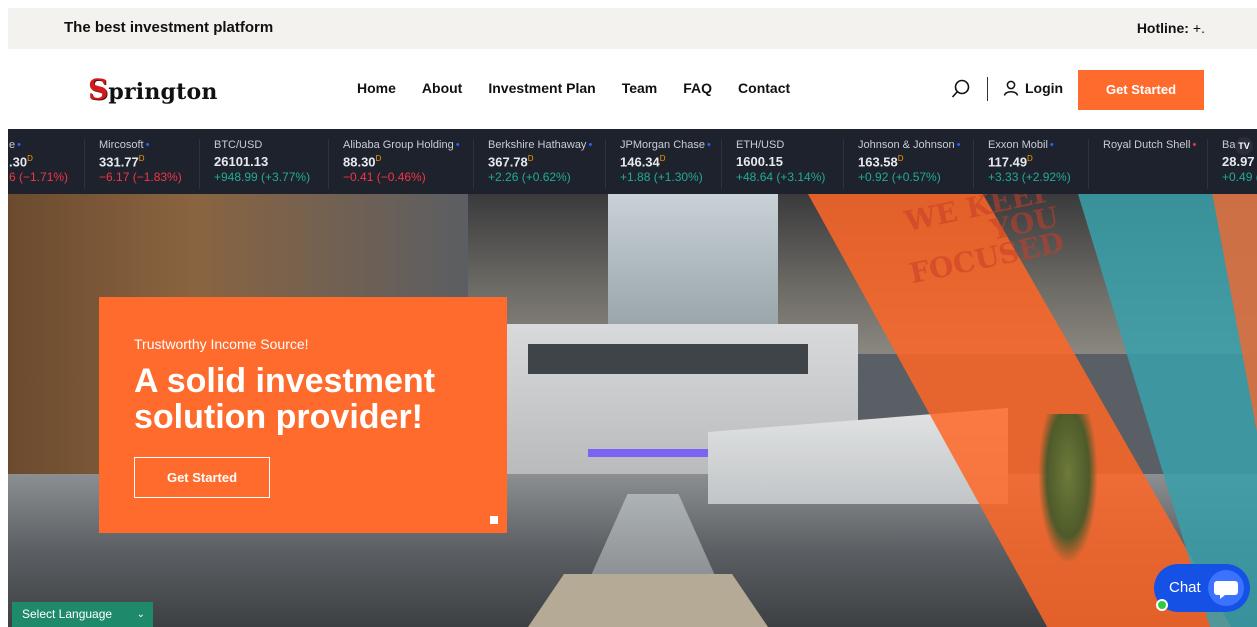  What do you see at coordinates (121, 145) in the screenshot?
I see `ticker-name: Mircosoft` at bounding box center [121, 145].